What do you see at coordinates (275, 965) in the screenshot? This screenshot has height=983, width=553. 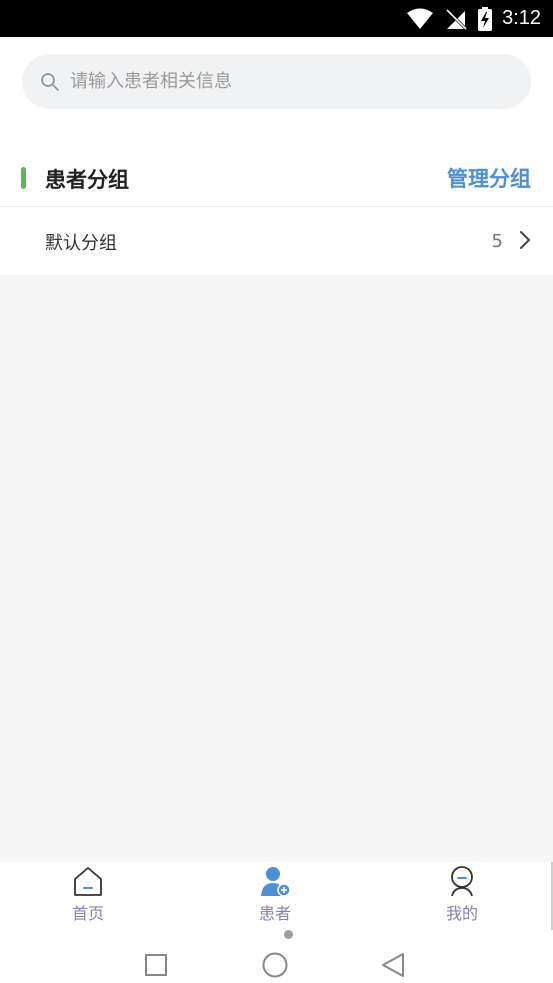 I see `home-circle-icon` at bounding box center [275, 965].